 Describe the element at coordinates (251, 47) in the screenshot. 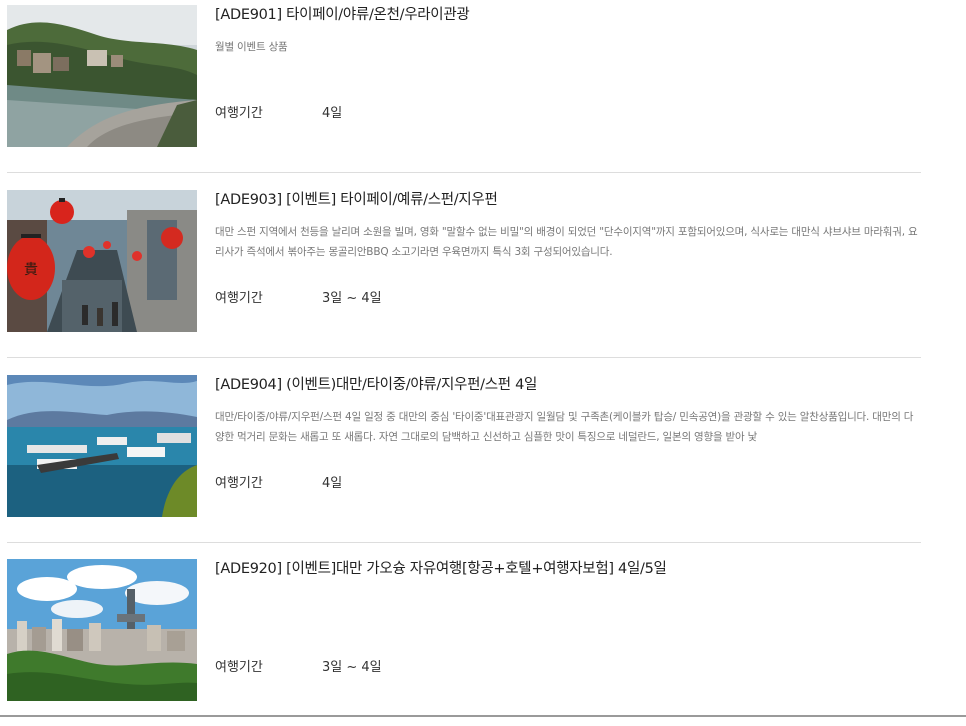

I see `product-description: 월별 이벤트 상품` at that location.